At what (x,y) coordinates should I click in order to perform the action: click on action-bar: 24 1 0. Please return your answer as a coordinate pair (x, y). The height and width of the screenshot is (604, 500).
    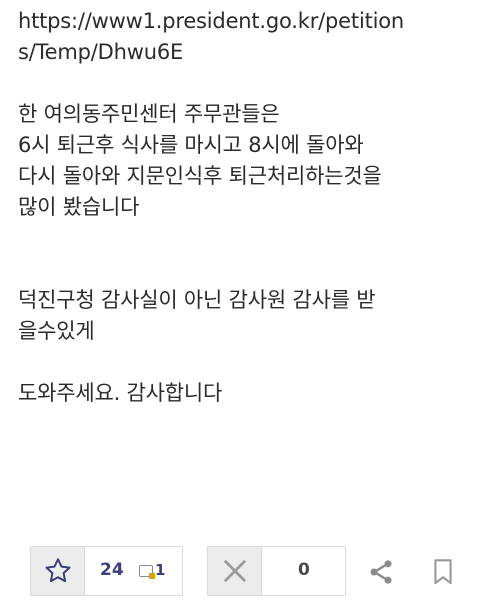
    Looking at the image, I should click on (250, 572).